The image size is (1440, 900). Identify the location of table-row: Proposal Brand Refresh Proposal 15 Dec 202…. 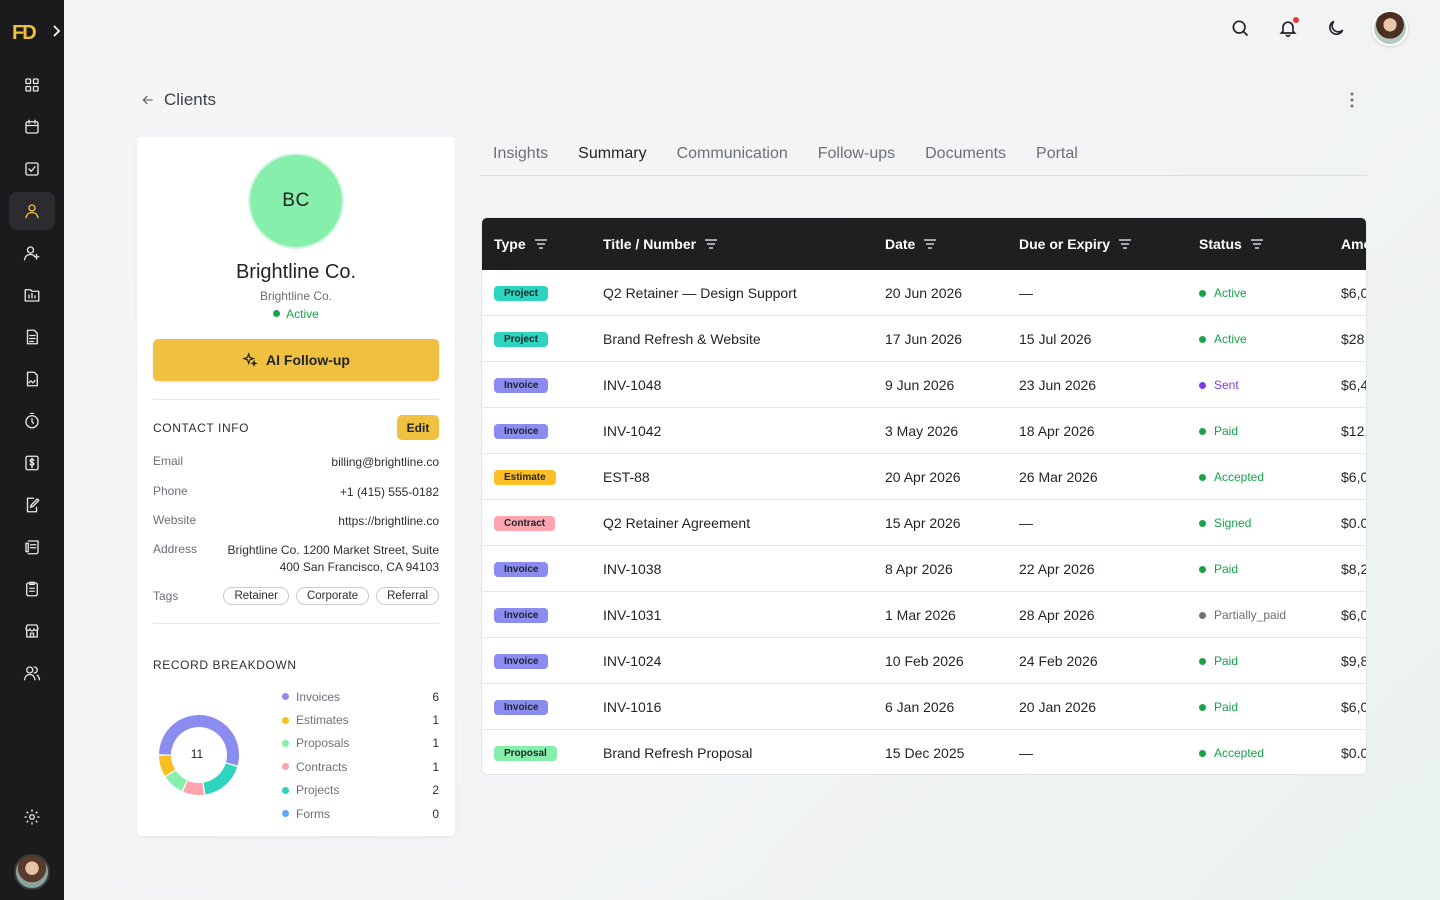
(924, 752).